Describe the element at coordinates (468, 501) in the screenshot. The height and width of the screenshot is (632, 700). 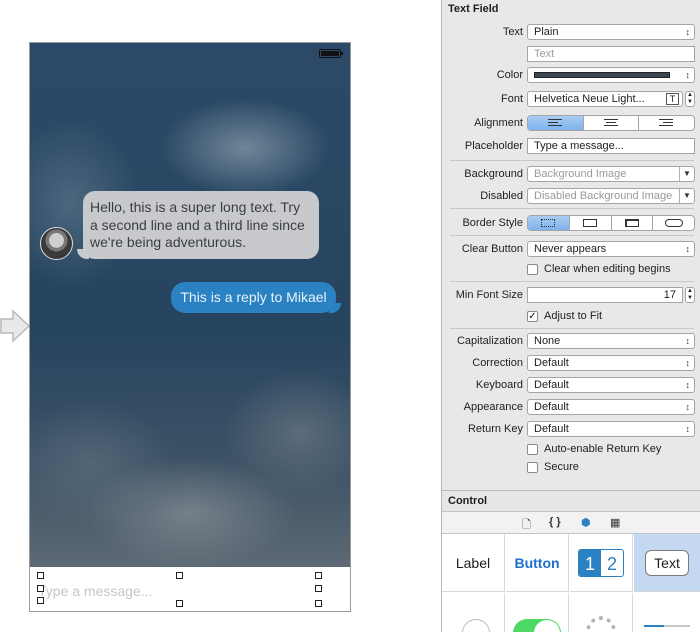
I see `control-section-title: Control` at that location.